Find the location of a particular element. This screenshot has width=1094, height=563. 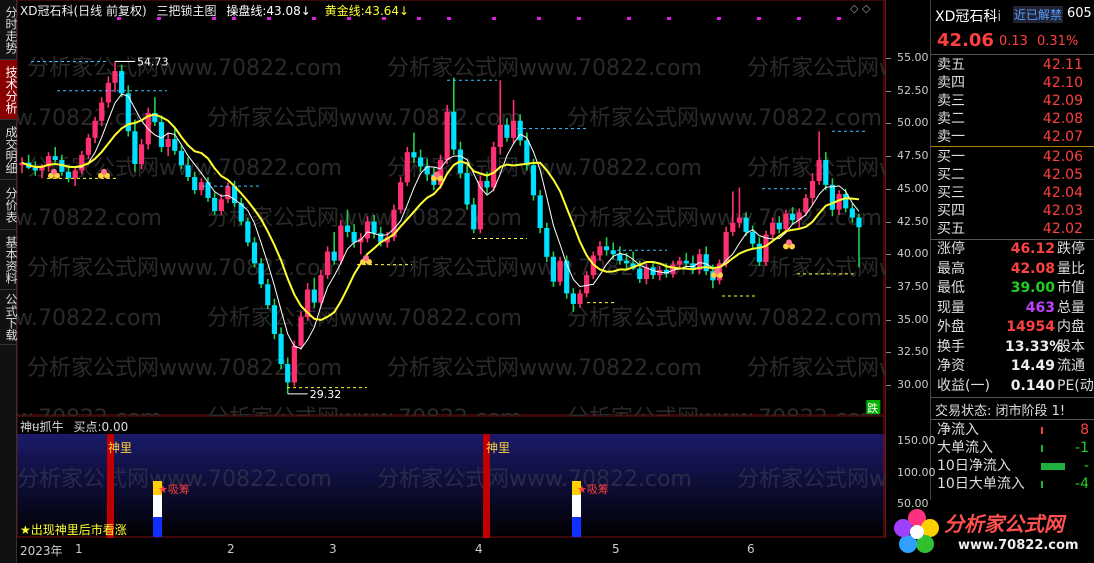

bid-row: 买一 42.06 is located at coordinates (1014, 157).